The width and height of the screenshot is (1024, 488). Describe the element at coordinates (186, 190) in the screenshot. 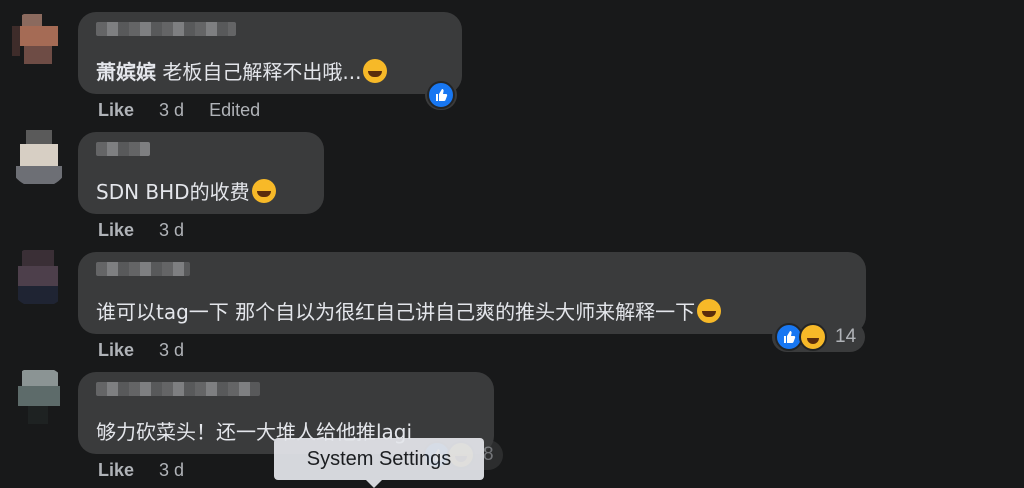

I see `comment-text: SDN BHD的收费` at that location.